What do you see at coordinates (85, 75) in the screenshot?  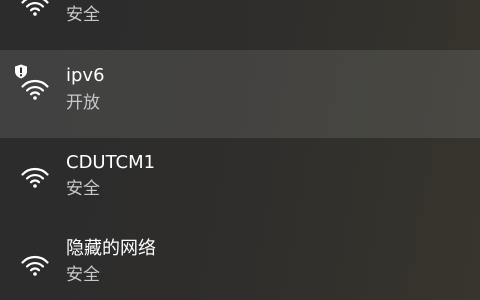 I see `network-name: ipv6` at bounding box center [85, 75].